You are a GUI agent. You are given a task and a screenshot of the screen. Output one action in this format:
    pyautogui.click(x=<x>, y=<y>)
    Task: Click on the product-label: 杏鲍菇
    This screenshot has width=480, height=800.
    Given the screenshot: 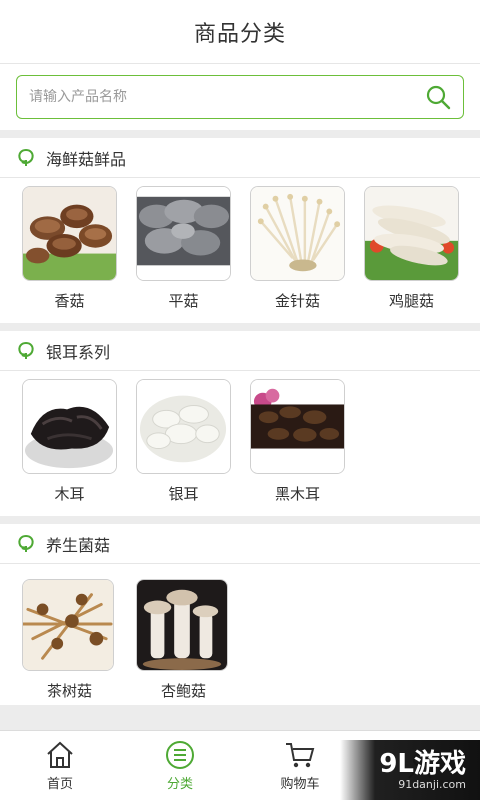 What is the action you would take?
    pyautogui.click(x=183, y=691)
    